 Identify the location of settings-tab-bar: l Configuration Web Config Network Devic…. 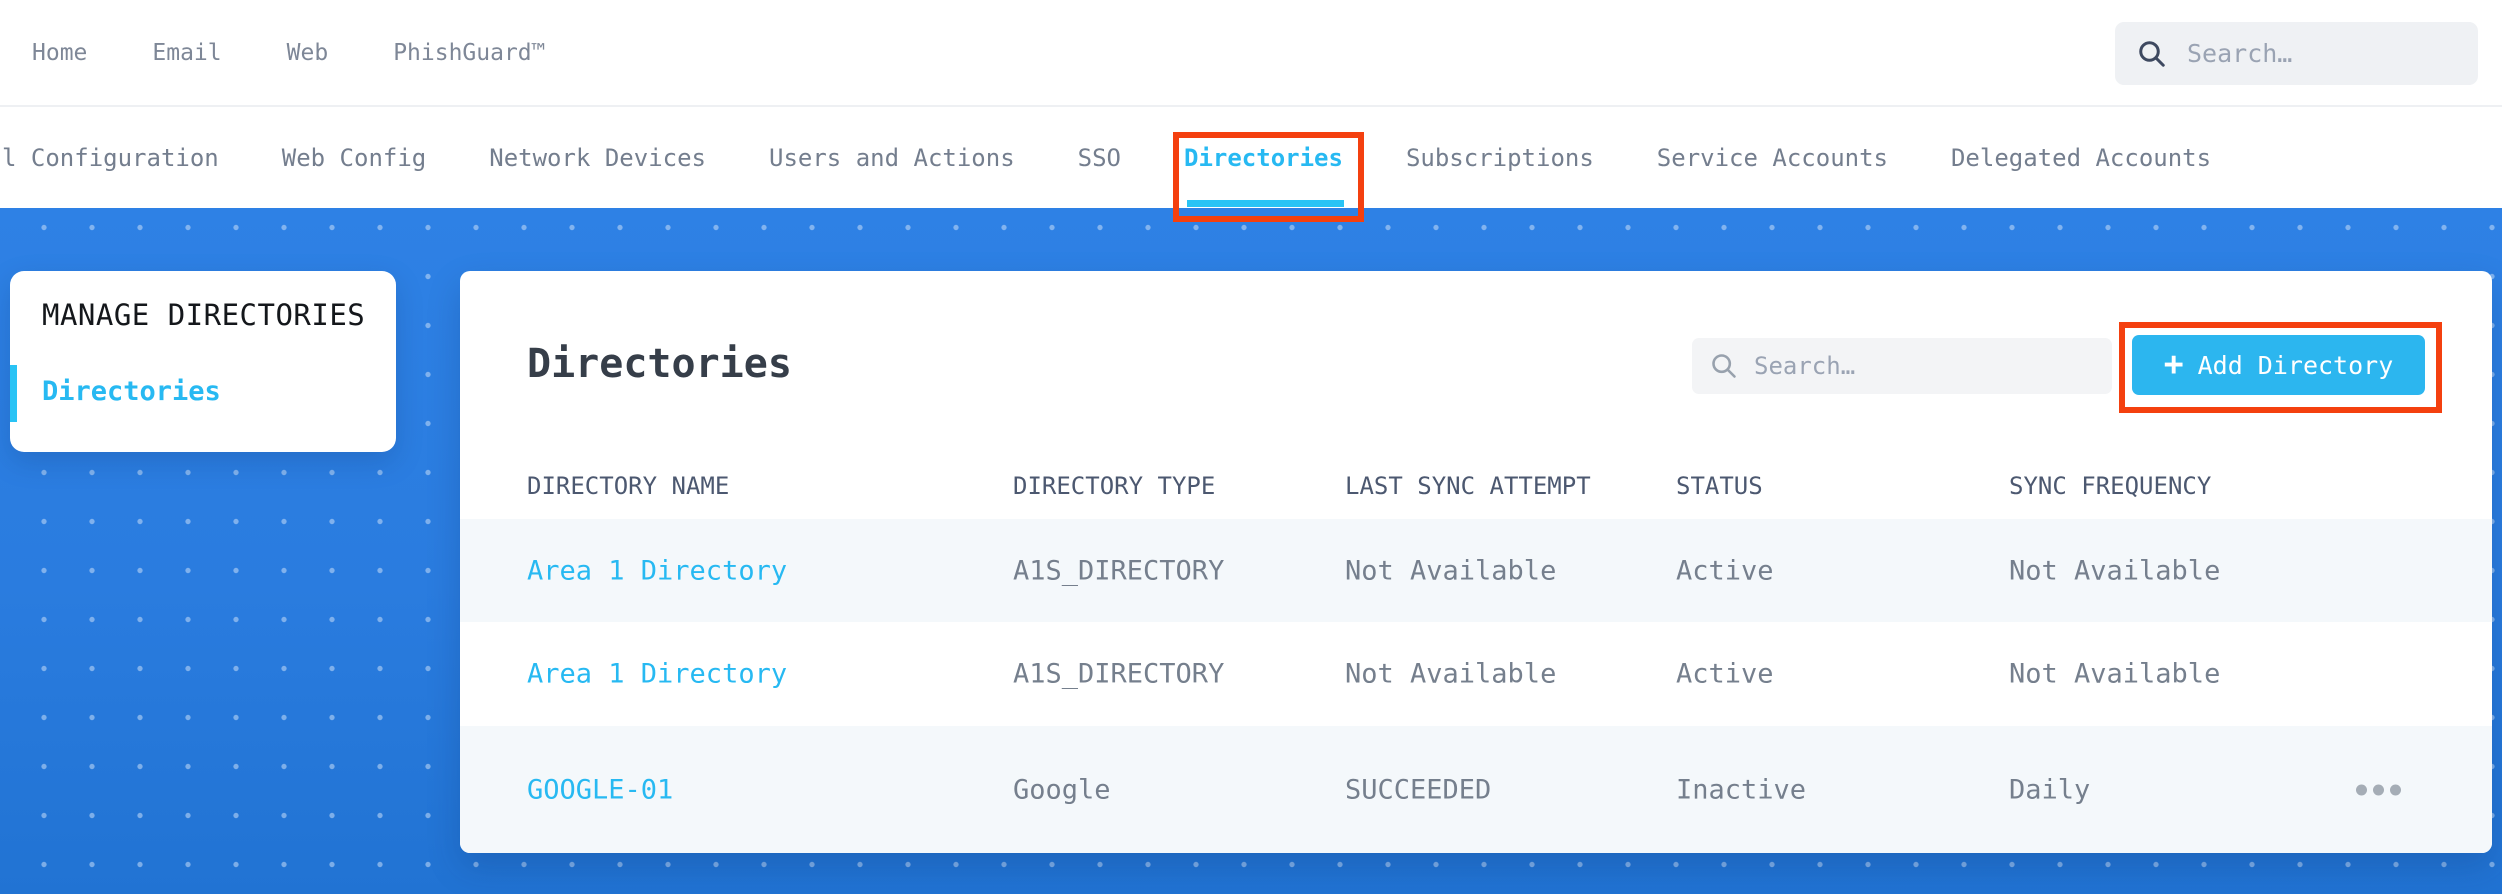
(1251, 157).